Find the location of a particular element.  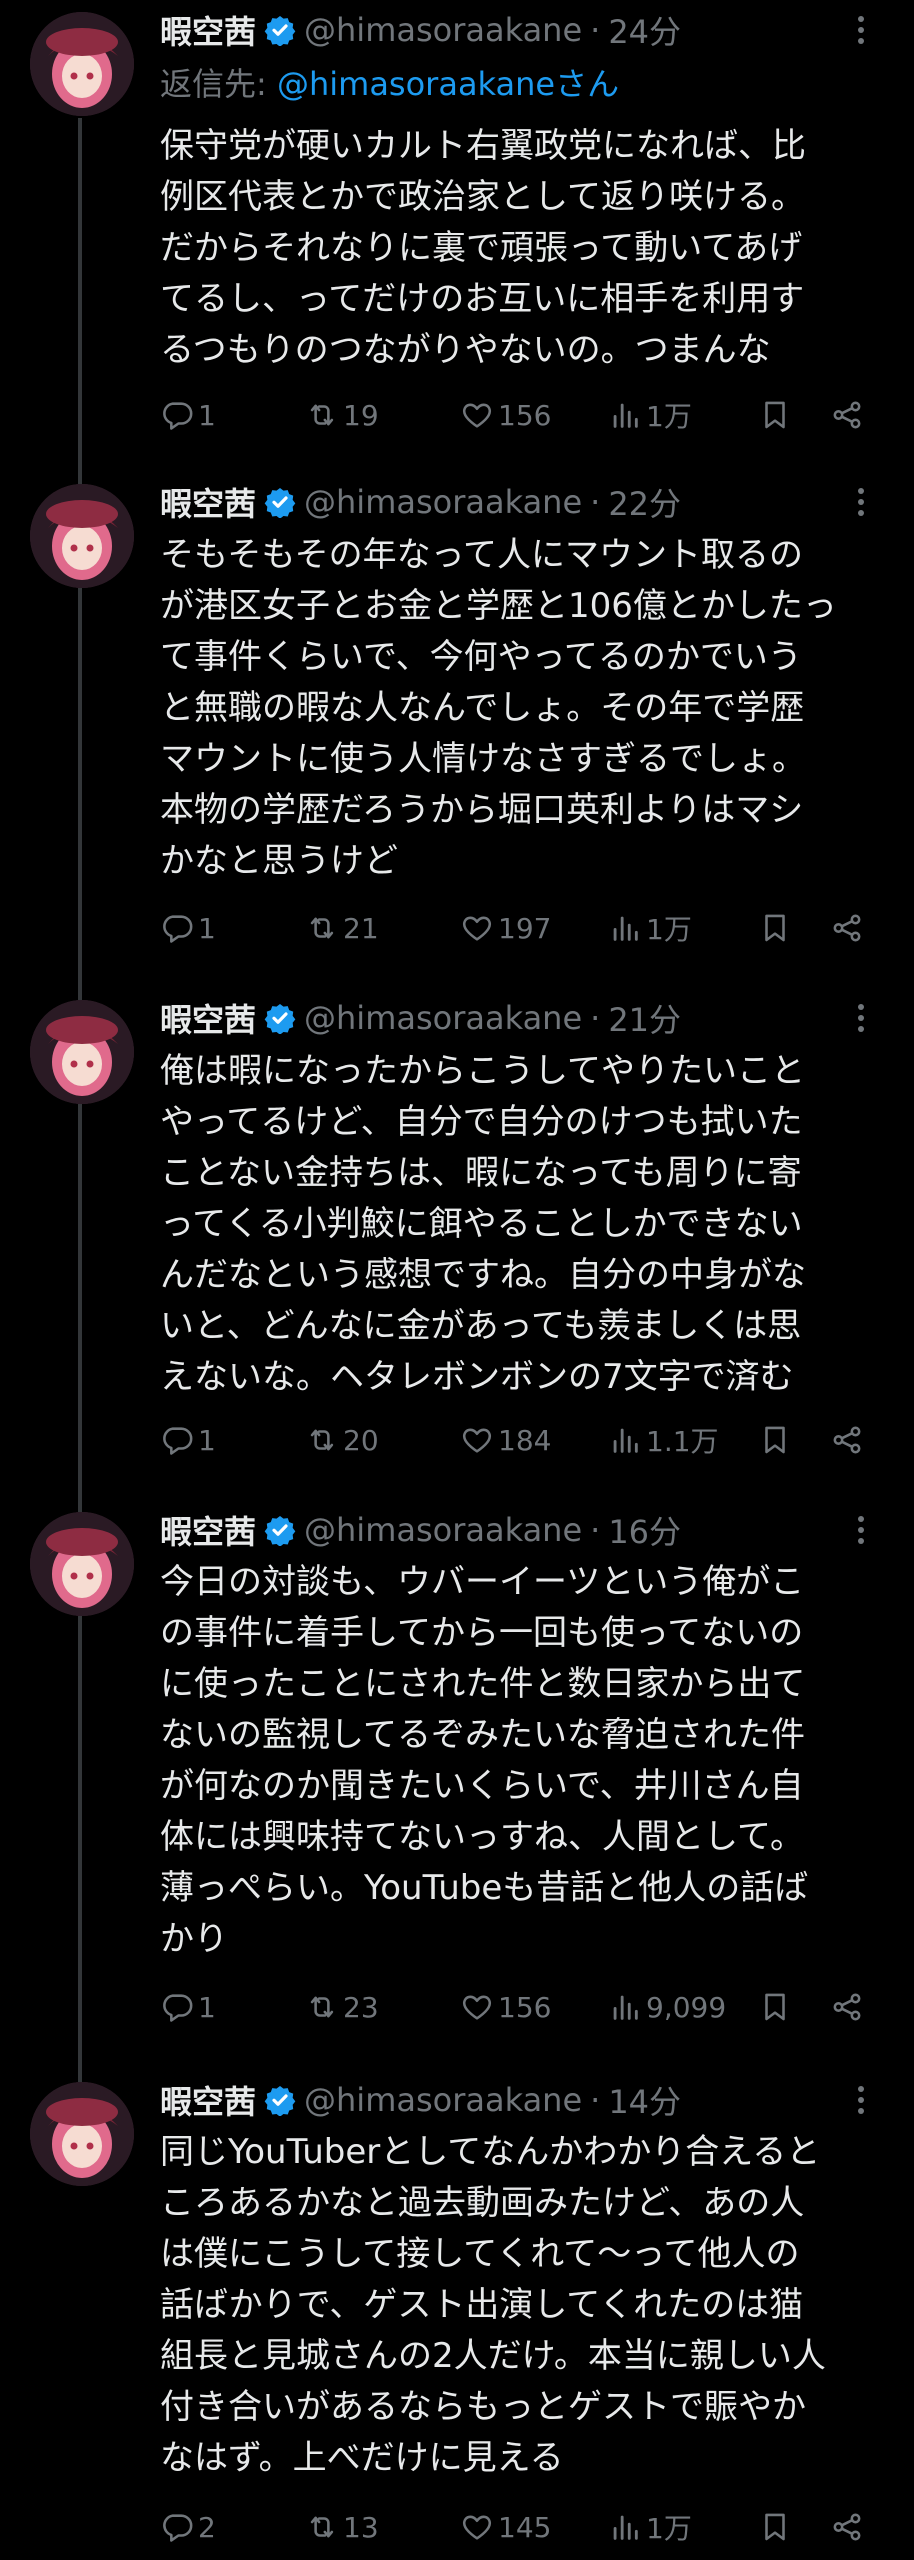

timestamp: 24分 is located at coordinates (644, 30).